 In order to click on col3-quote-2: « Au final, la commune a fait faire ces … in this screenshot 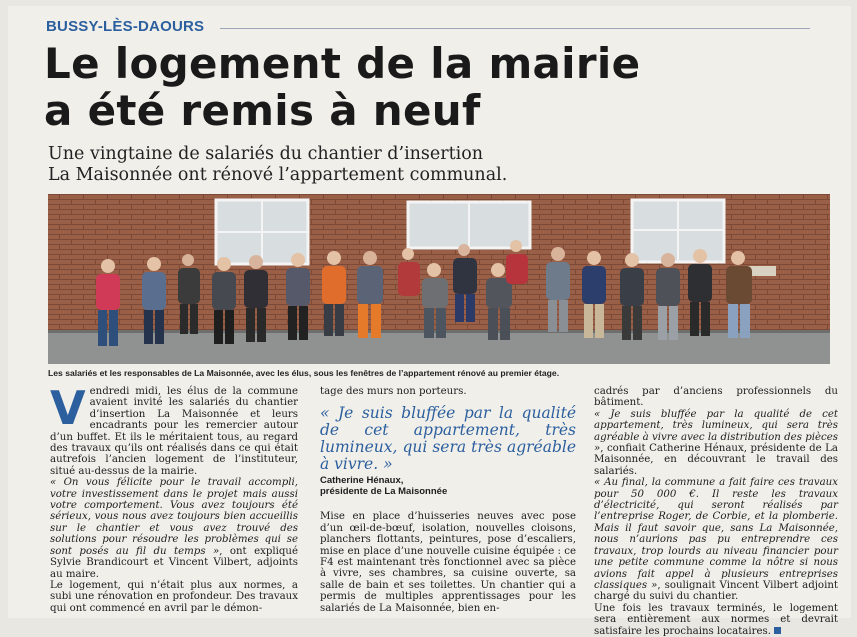, I will do `click(716, 534)`.